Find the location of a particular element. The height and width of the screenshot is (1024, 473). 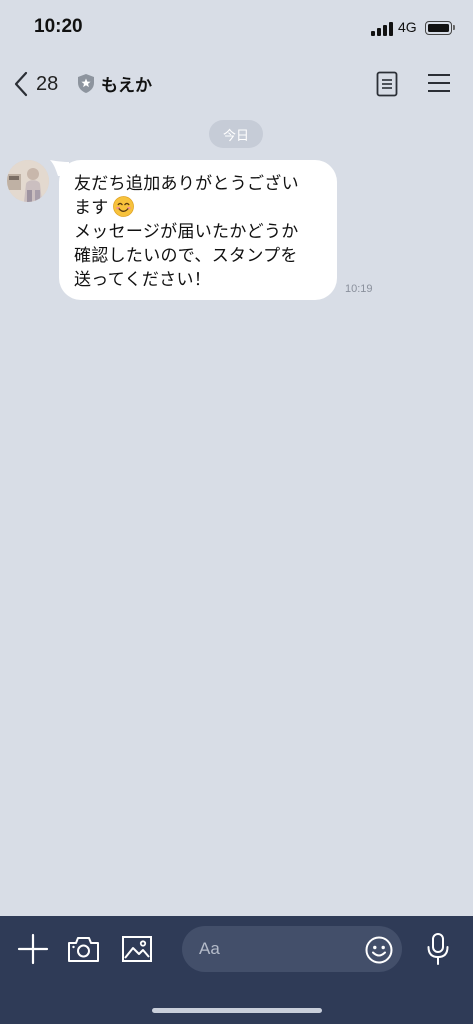

home-indicator is located at coordinates (237, 1010).